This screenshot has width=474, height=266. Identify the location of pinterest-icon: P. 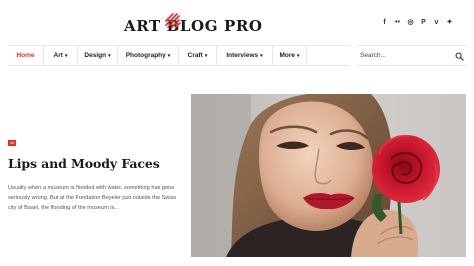
(423, 23).